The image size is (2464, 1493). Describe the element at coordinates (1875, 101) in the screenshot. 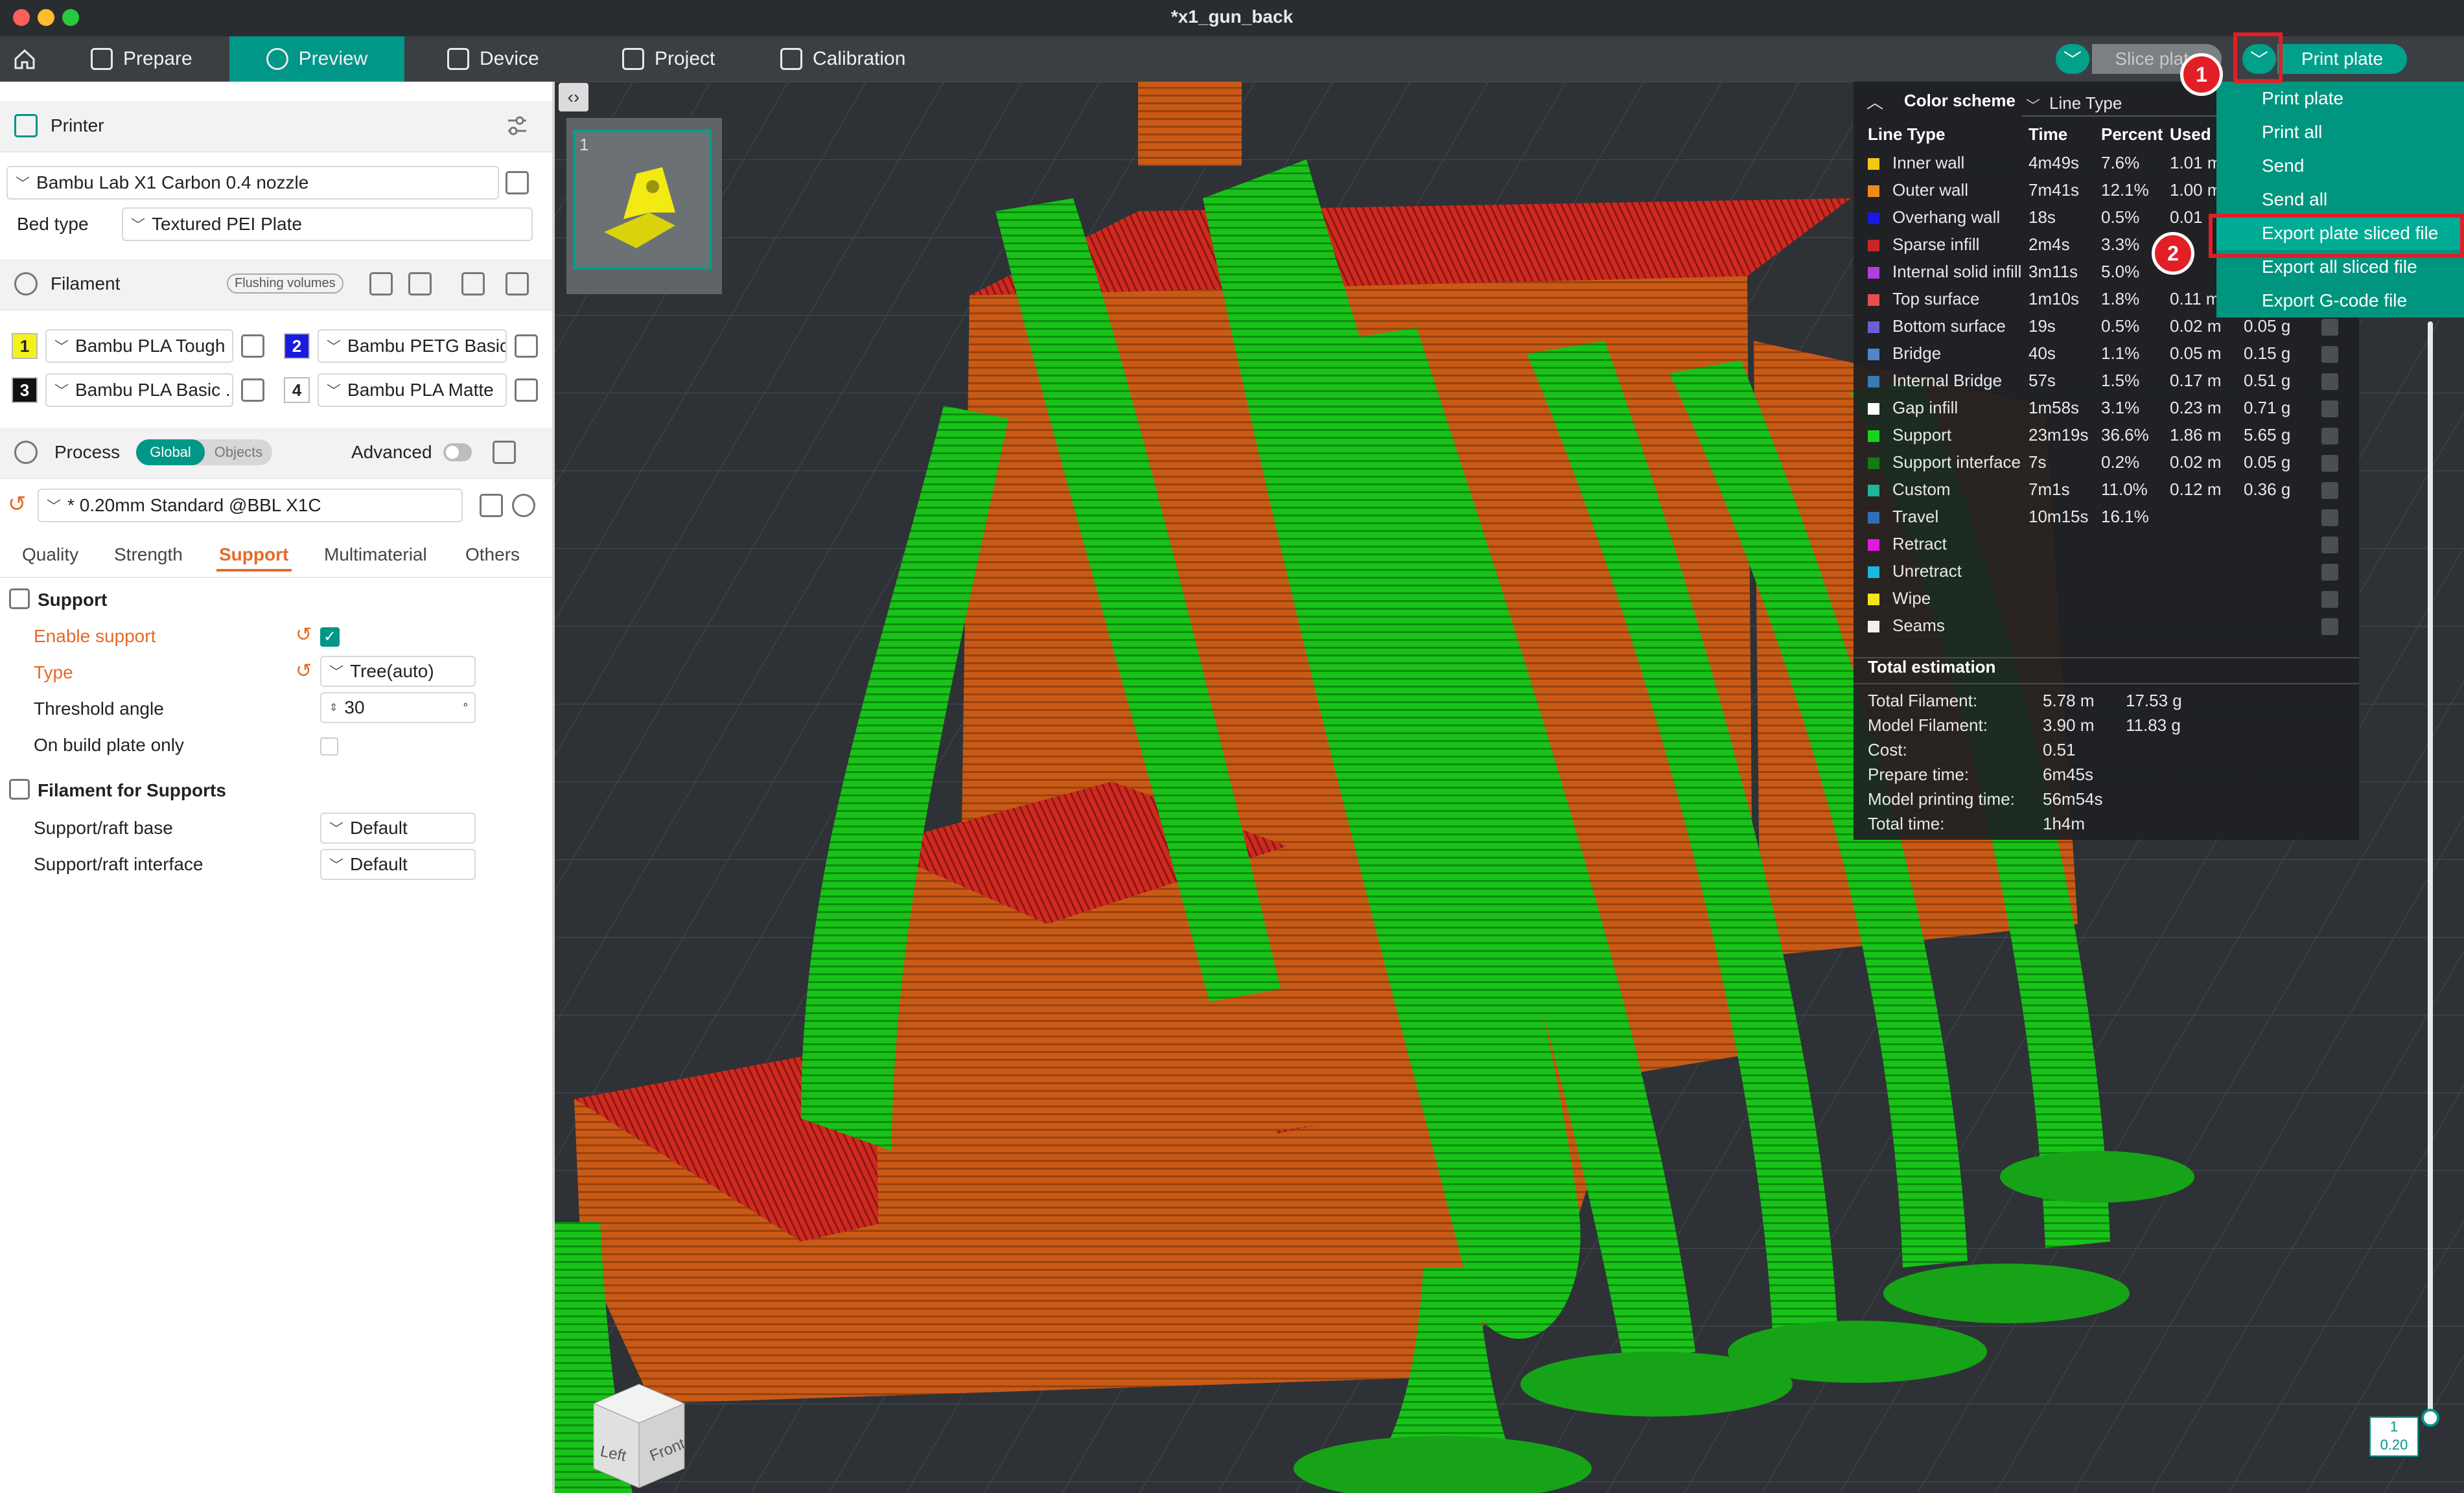

I see `collapse-legend-icon: ︿` at that location.